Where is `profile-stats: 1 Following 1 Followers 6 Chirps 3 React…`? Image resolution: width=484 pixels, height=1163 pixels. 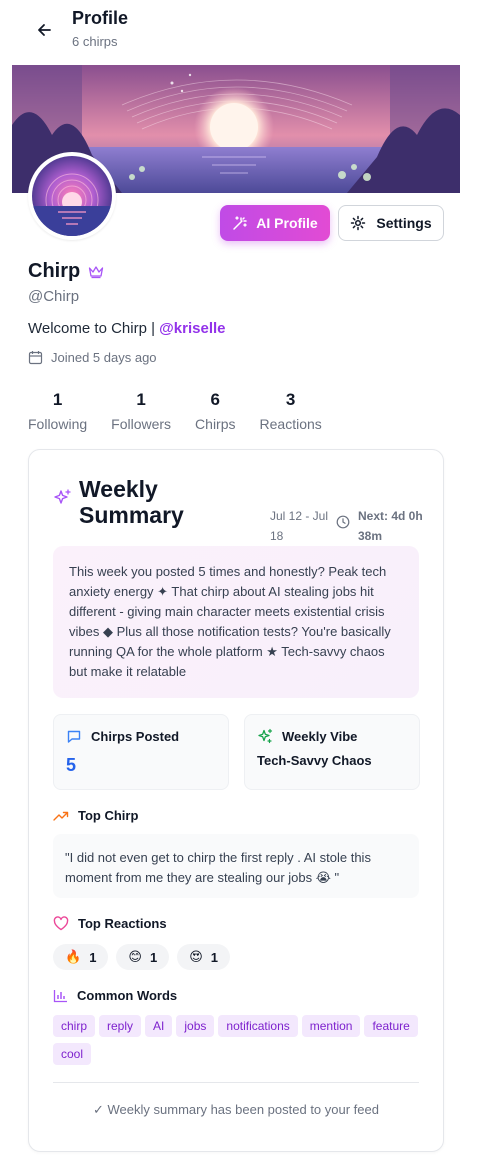
profile-stats: 1 Following 1 Followers 6 Chirps 3 React… is located at coordinates (187, 411).